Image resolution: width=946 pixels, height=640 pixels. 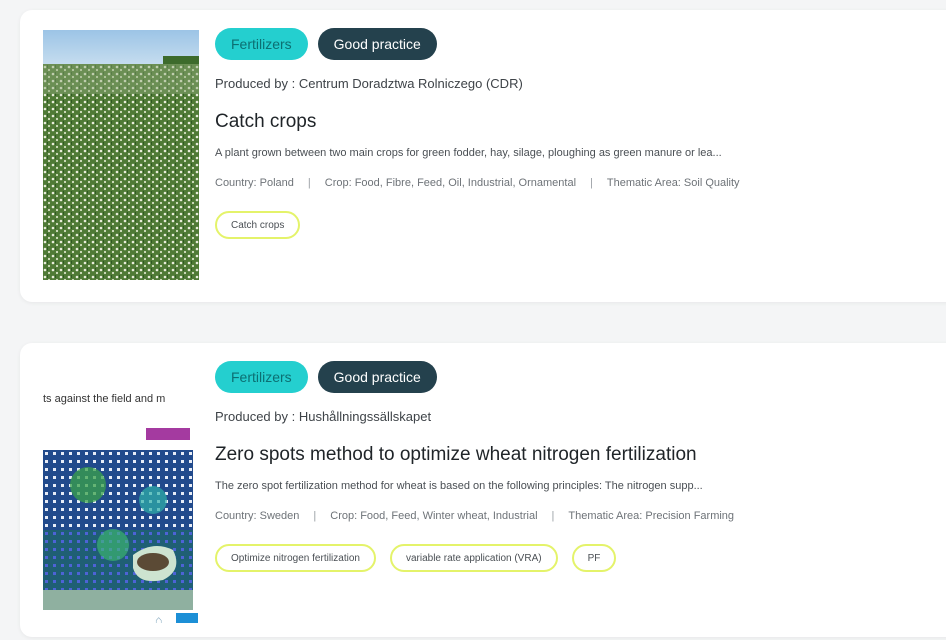 What do you see at coordinates (651, 516) in the screenshot?
I see `thematic-area-text: Thematic Area: Precision Farming` at bounding box center [651, 516].